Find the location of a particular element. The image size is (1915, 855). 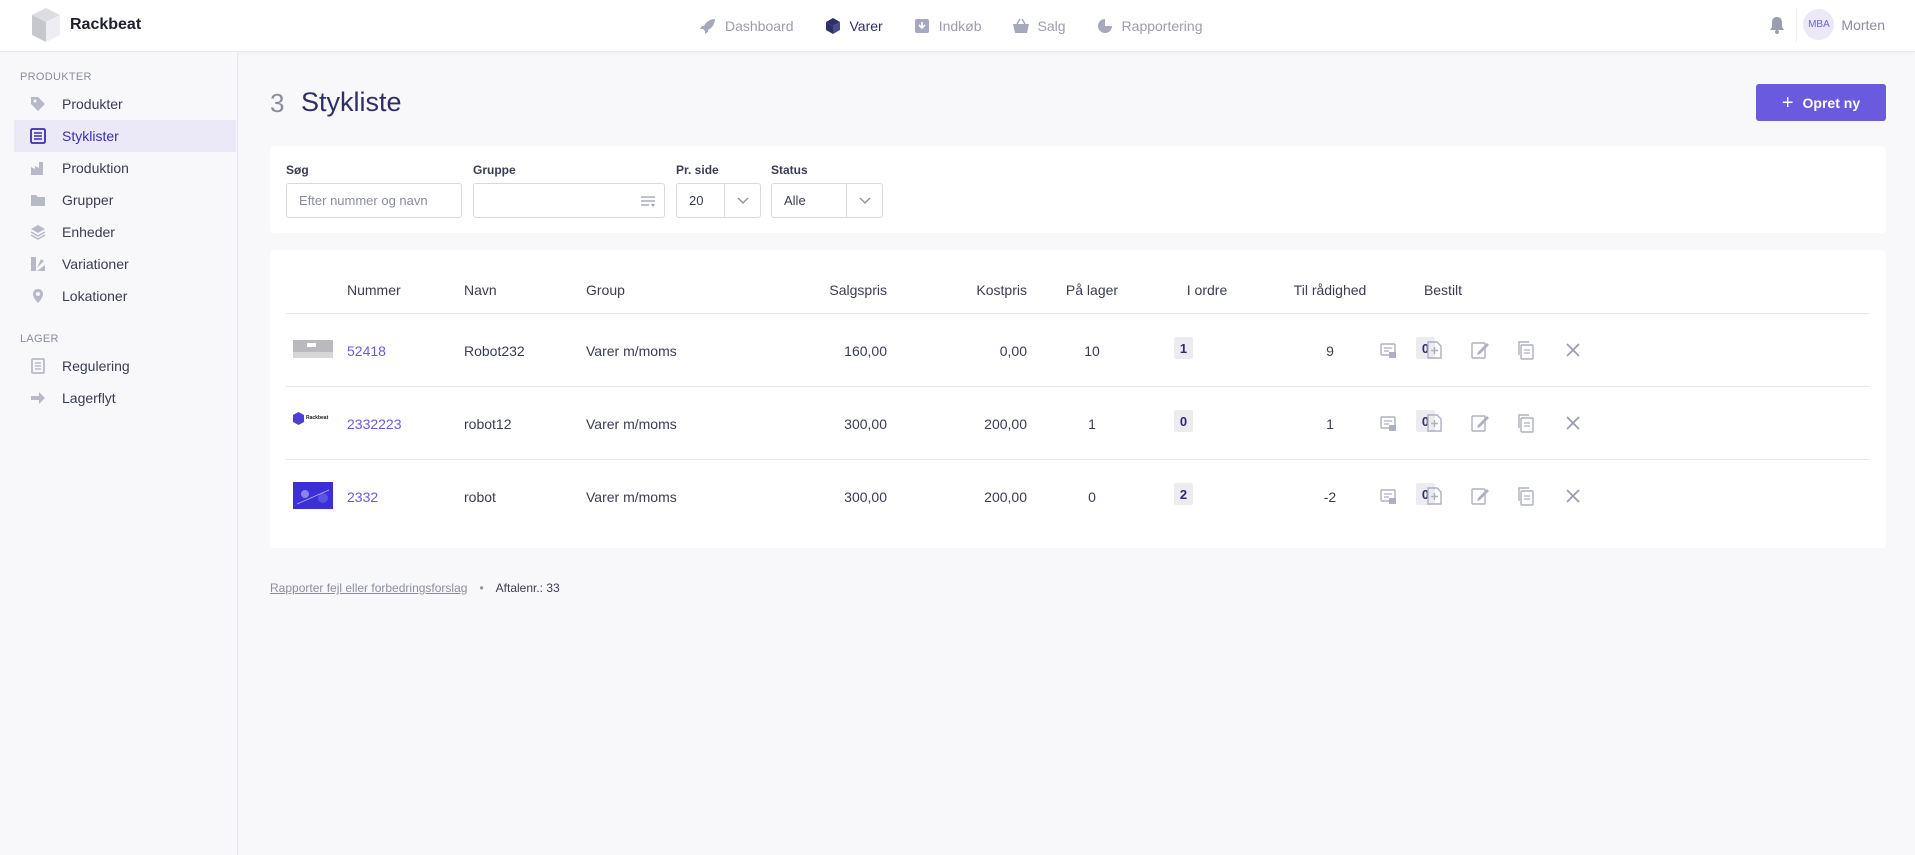

page-title: Stykliste is located at coordinates (351, 102).